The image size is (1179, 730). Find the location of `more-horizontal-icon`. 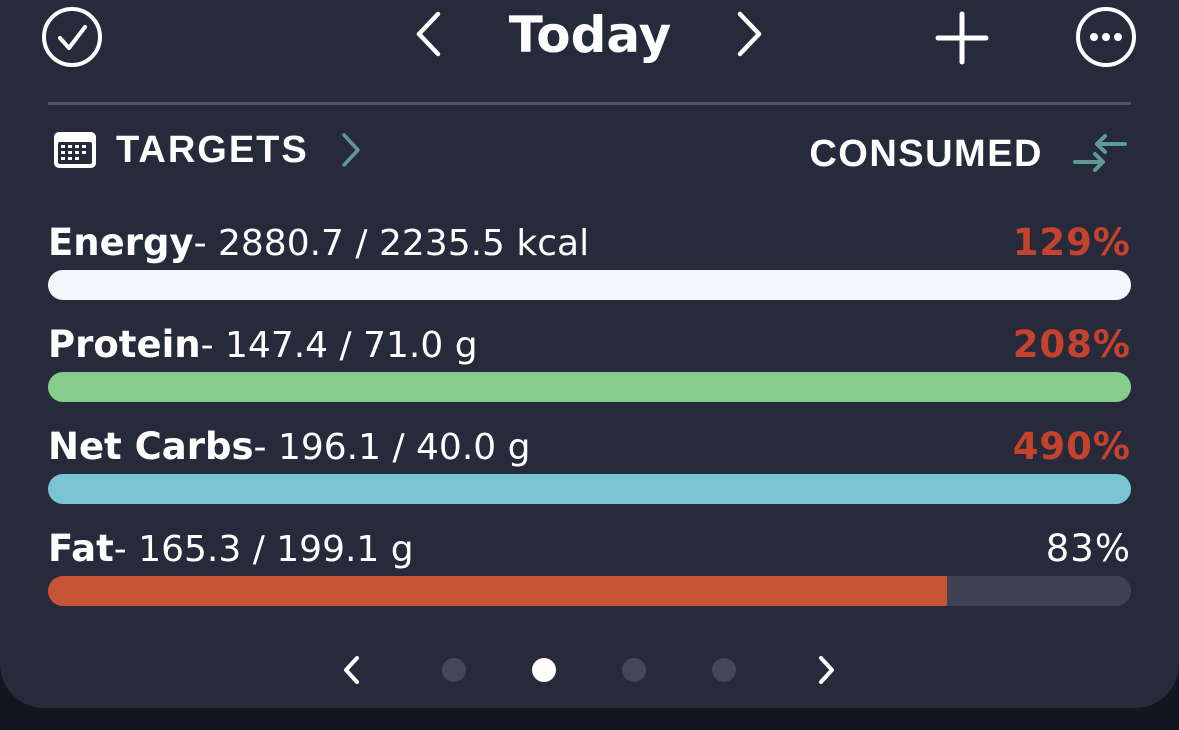

more-horizontal-icon is located at coordinates (1106, 37).